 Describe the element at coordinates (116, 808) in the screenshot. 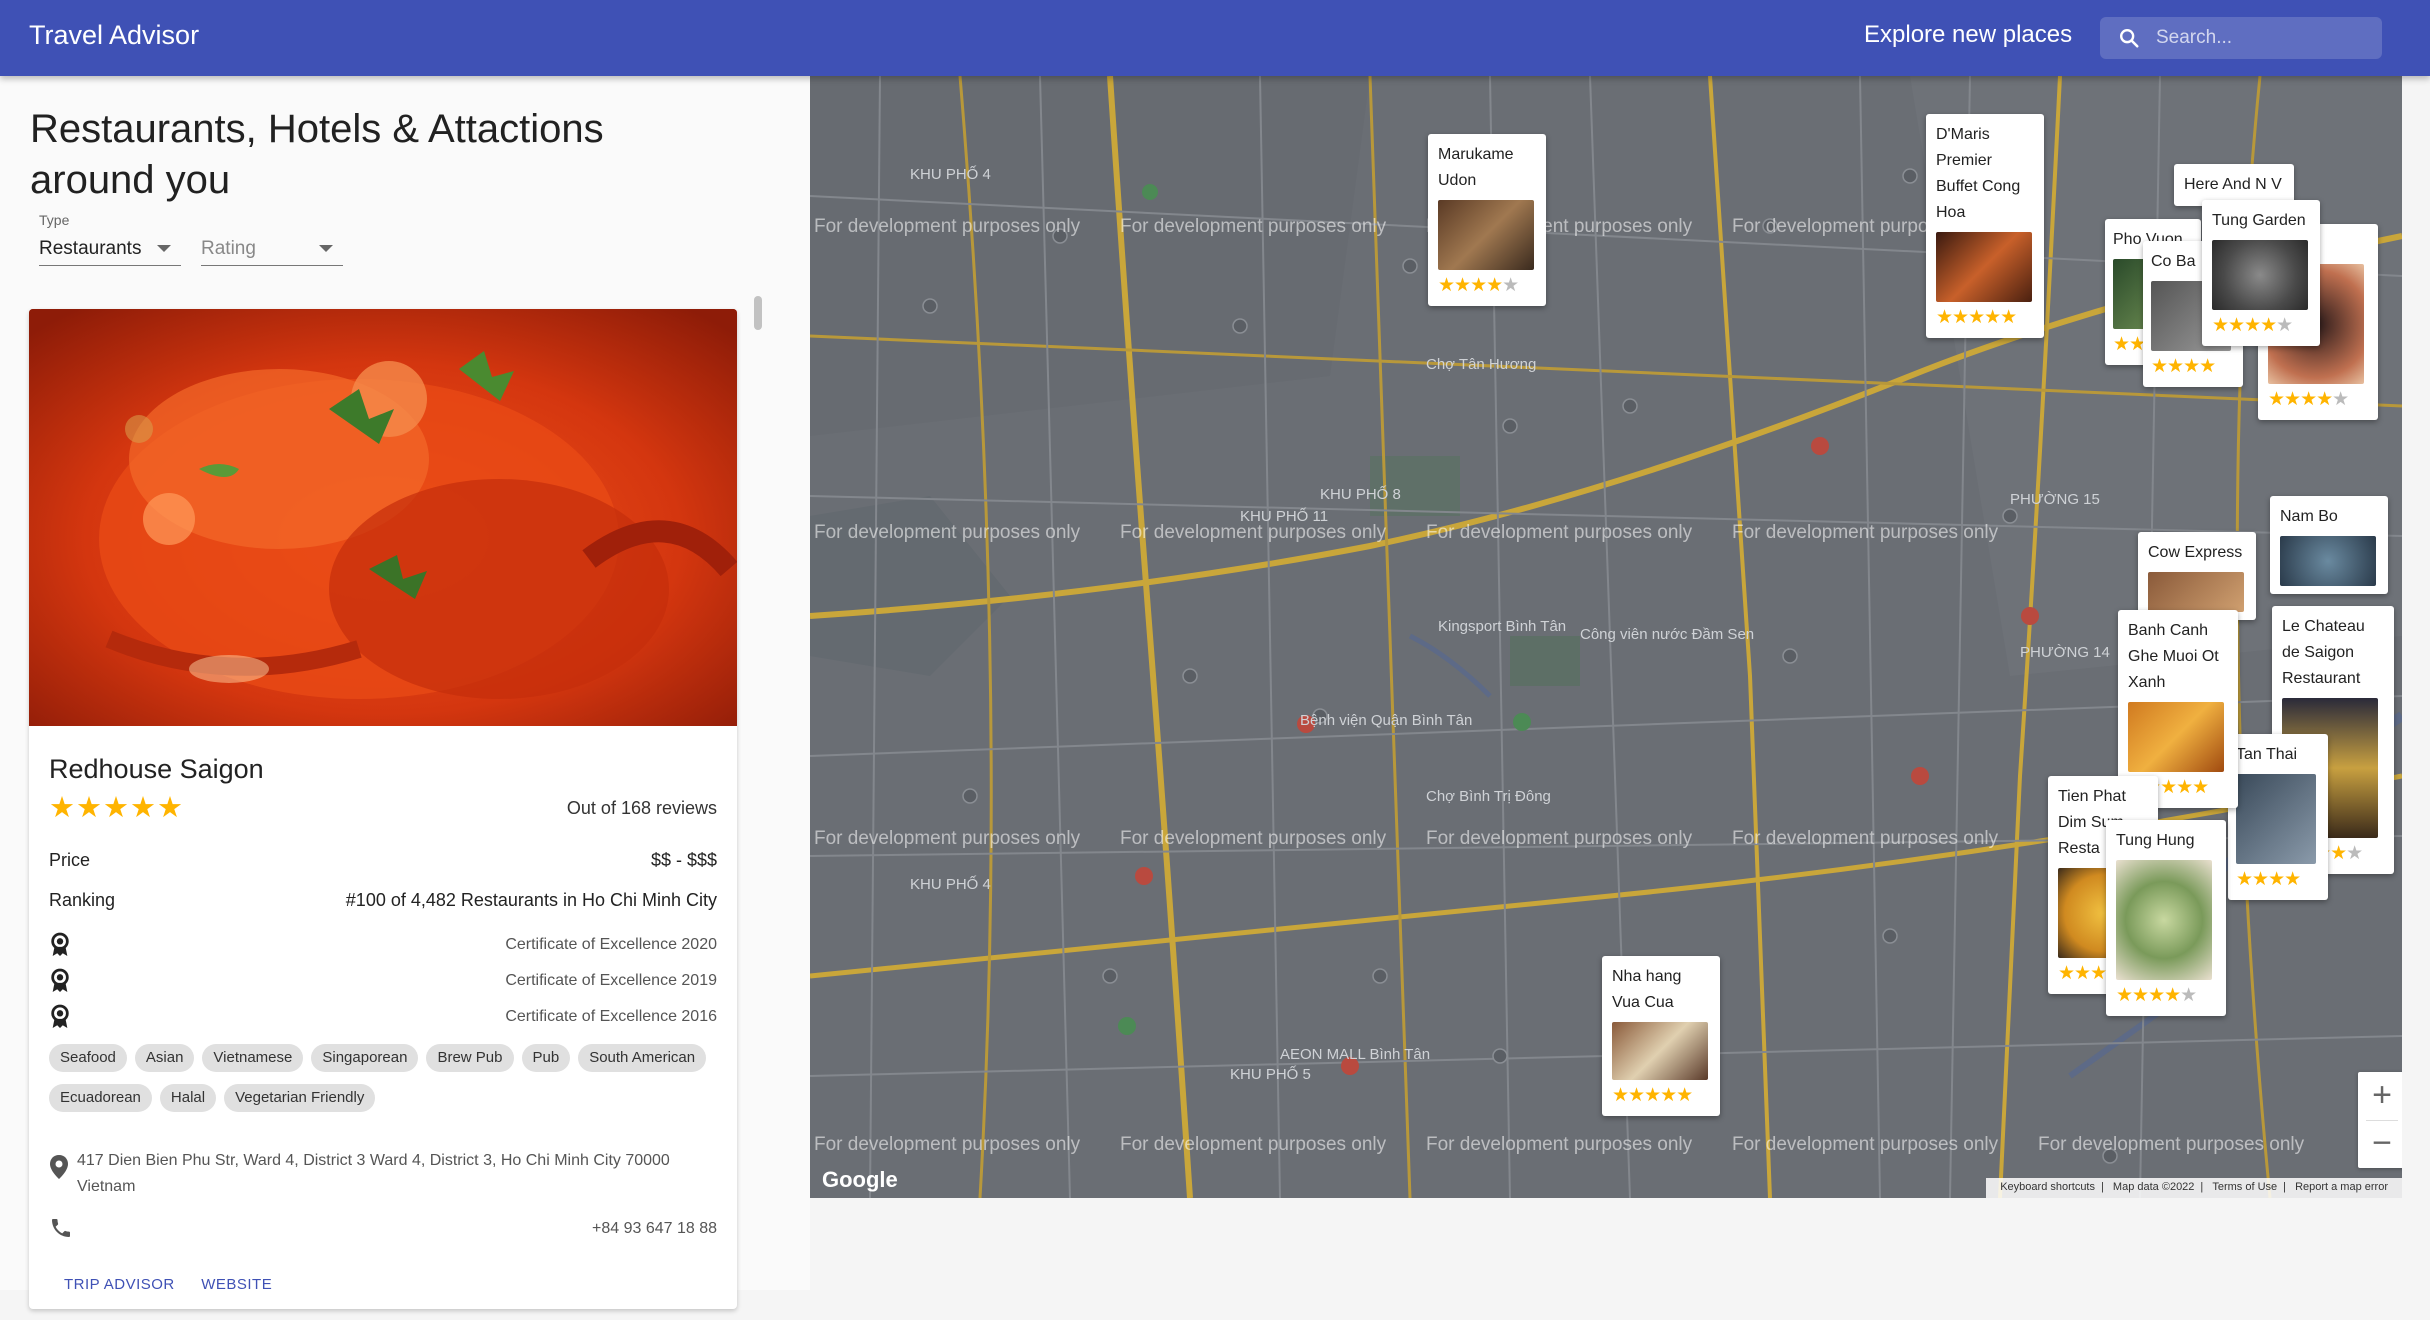

I see `rating-stars: ★★★★★` at that location.